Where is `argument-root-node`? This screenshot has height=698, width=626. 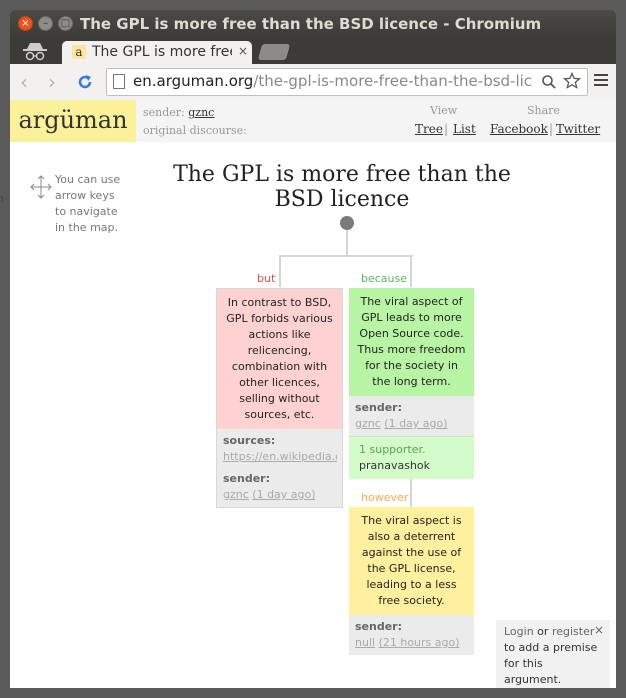 argument-root-node is located at coordinates (347, 223).